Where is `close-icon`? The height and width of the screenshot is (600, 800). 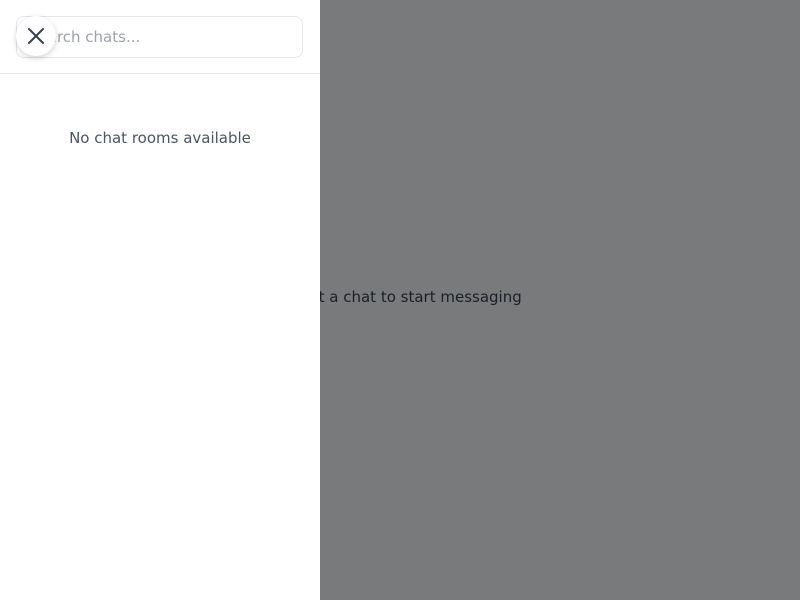
close-icon is located at coordinates (36, 36).